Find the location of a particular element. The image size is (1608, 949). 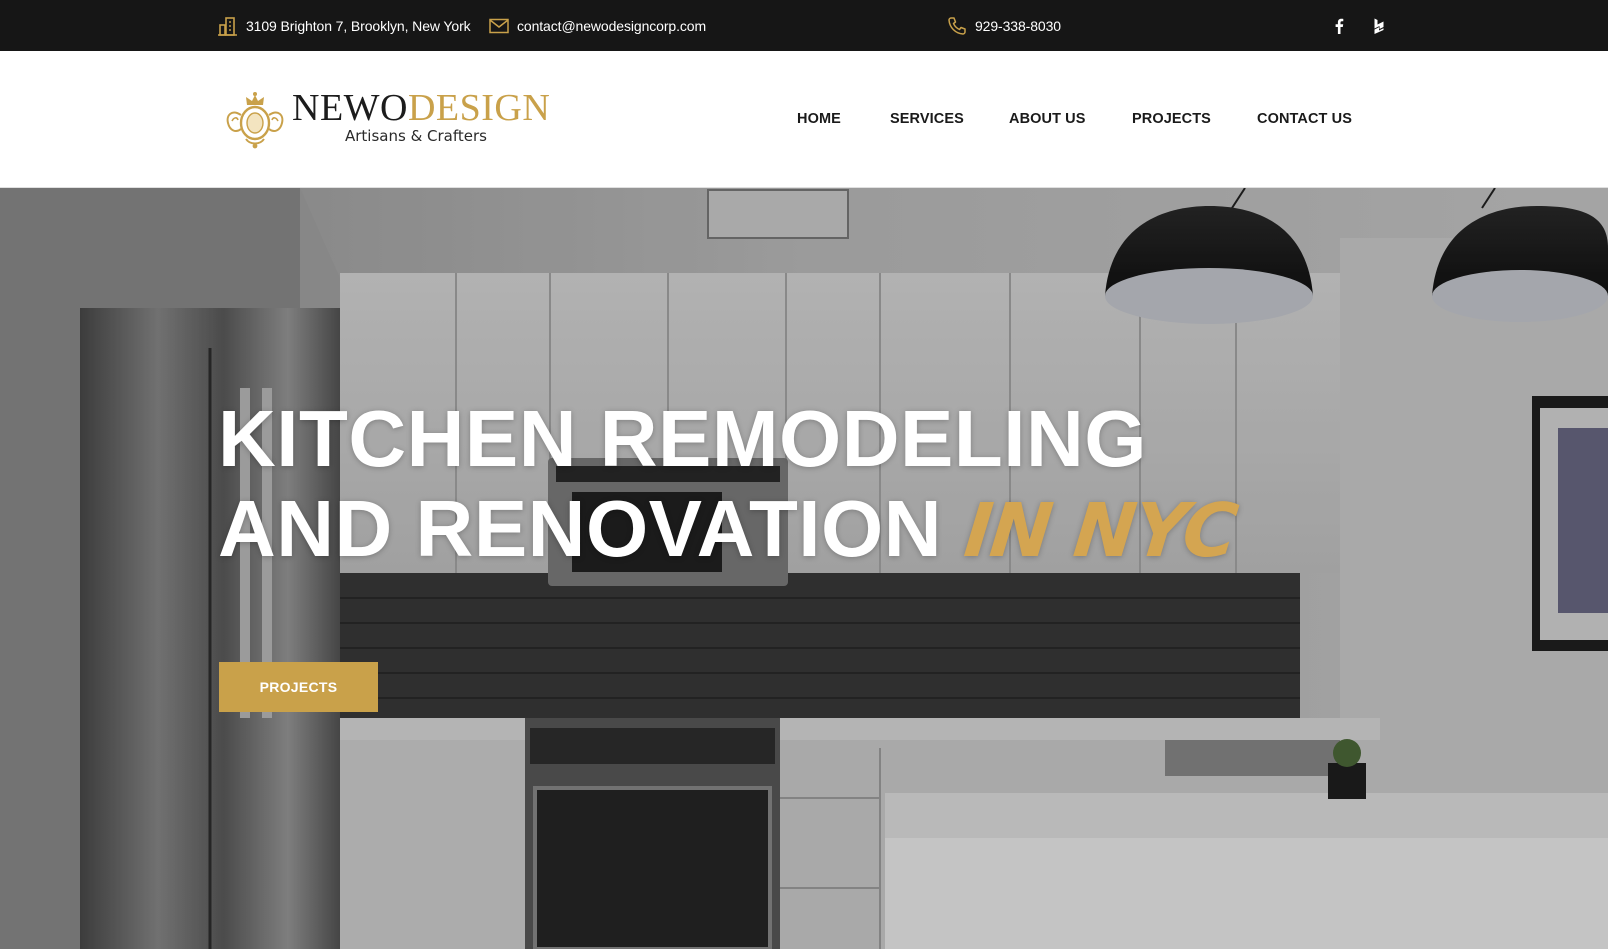

logo: NEWODESIGN Artisans & Crafters is located at coordinates (386, 124).